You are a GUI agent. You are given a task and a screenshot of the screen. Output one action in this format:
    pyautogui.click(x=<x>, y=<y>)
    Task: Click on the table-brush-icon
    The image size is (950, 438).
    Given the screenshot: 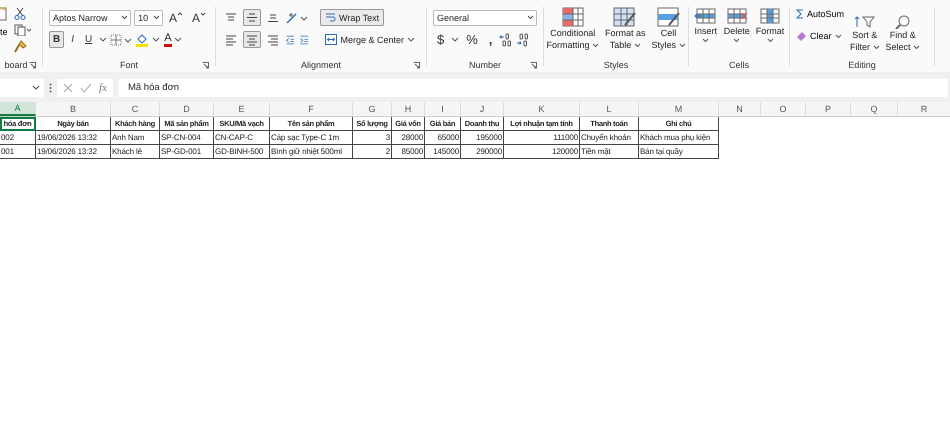 What is the action you would take?
    pyautogui.click(x=625, y=17)
    